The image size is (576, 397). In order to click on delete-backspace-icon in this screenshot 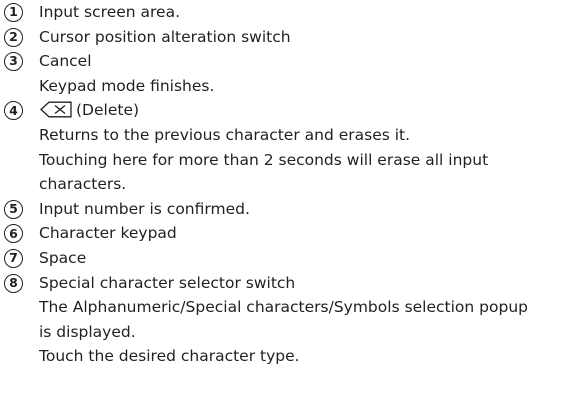, I will do `click(56, 109)`.